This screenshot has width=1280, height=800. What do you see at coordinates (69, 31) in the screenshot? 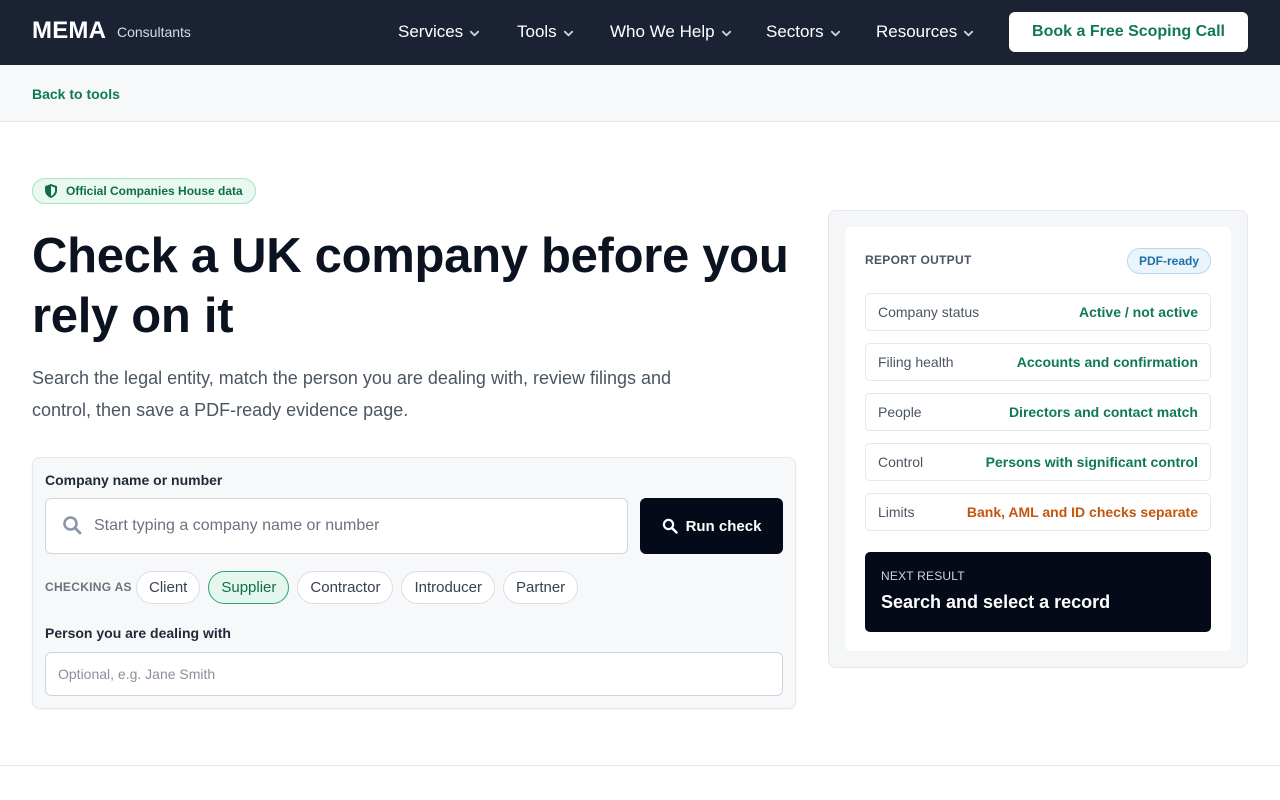
I see `logo: MEMA` at bounding box center [69, 31].